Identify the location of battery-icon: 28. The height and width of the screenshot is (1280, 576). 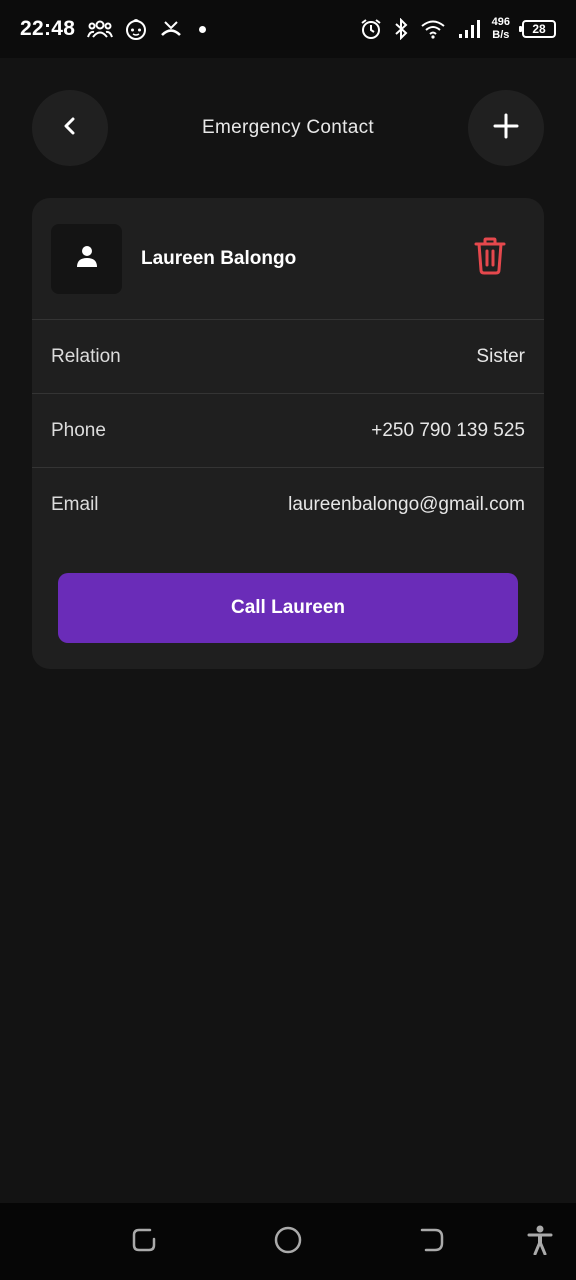
(537, 29).